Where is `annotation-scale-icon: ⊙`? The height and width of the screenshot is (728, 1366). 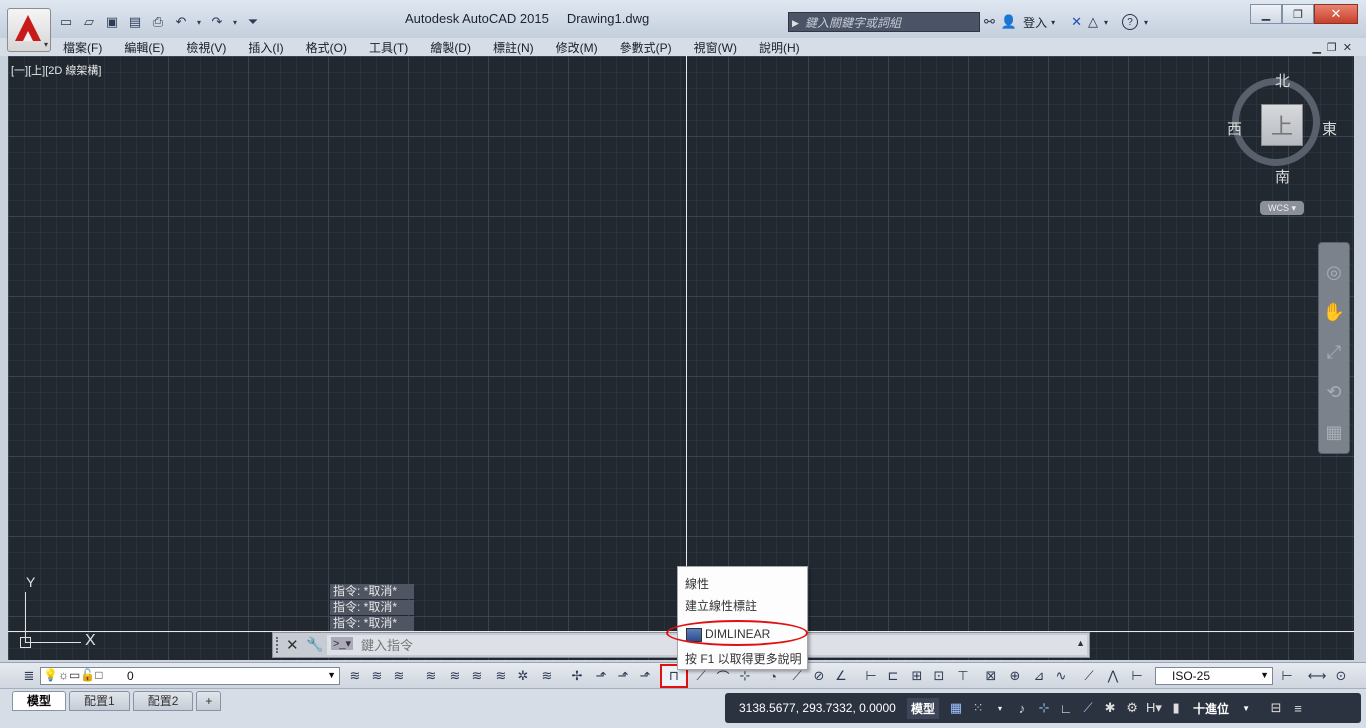 annotation-scale-icon: ⊙ is located at coordinates (1341, 676).